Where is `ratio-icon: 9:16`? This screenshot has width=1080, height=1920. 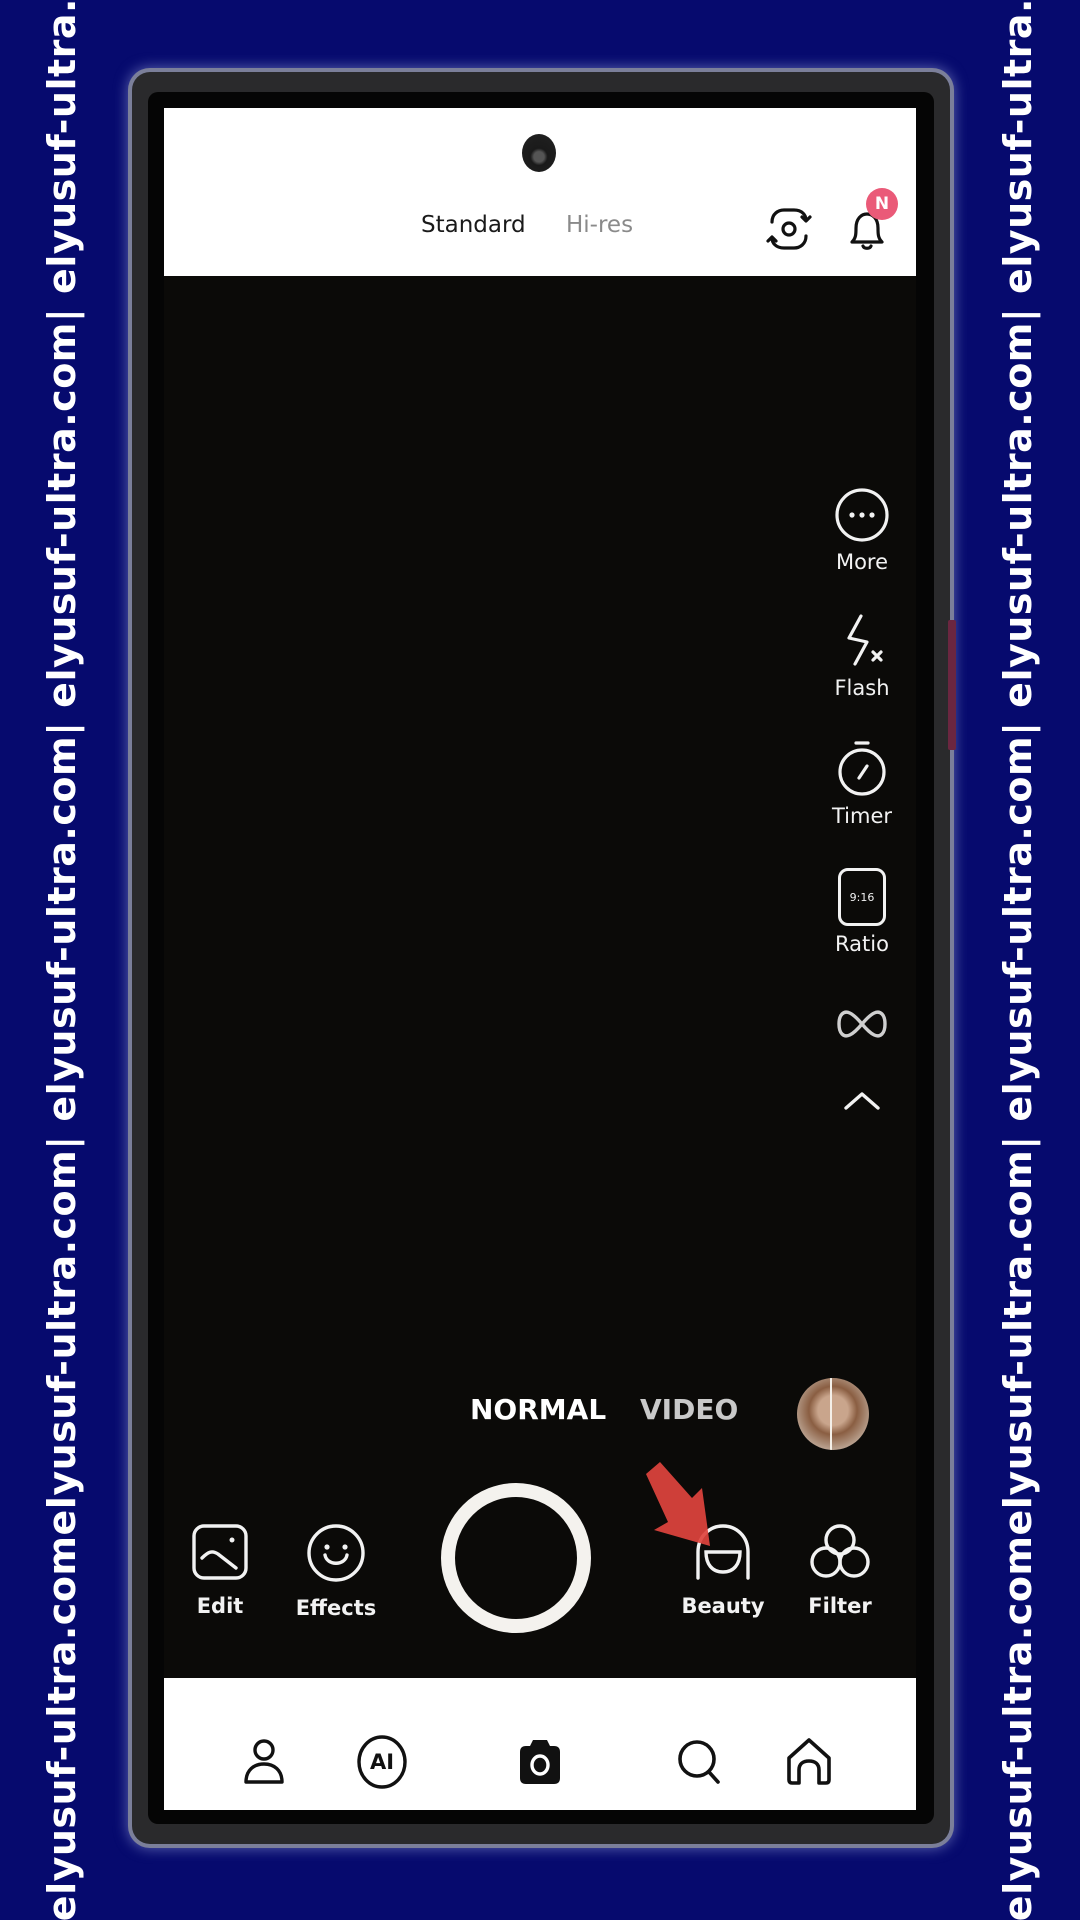
ratio-icon: 9:16 is located at coordinates (862, 897).